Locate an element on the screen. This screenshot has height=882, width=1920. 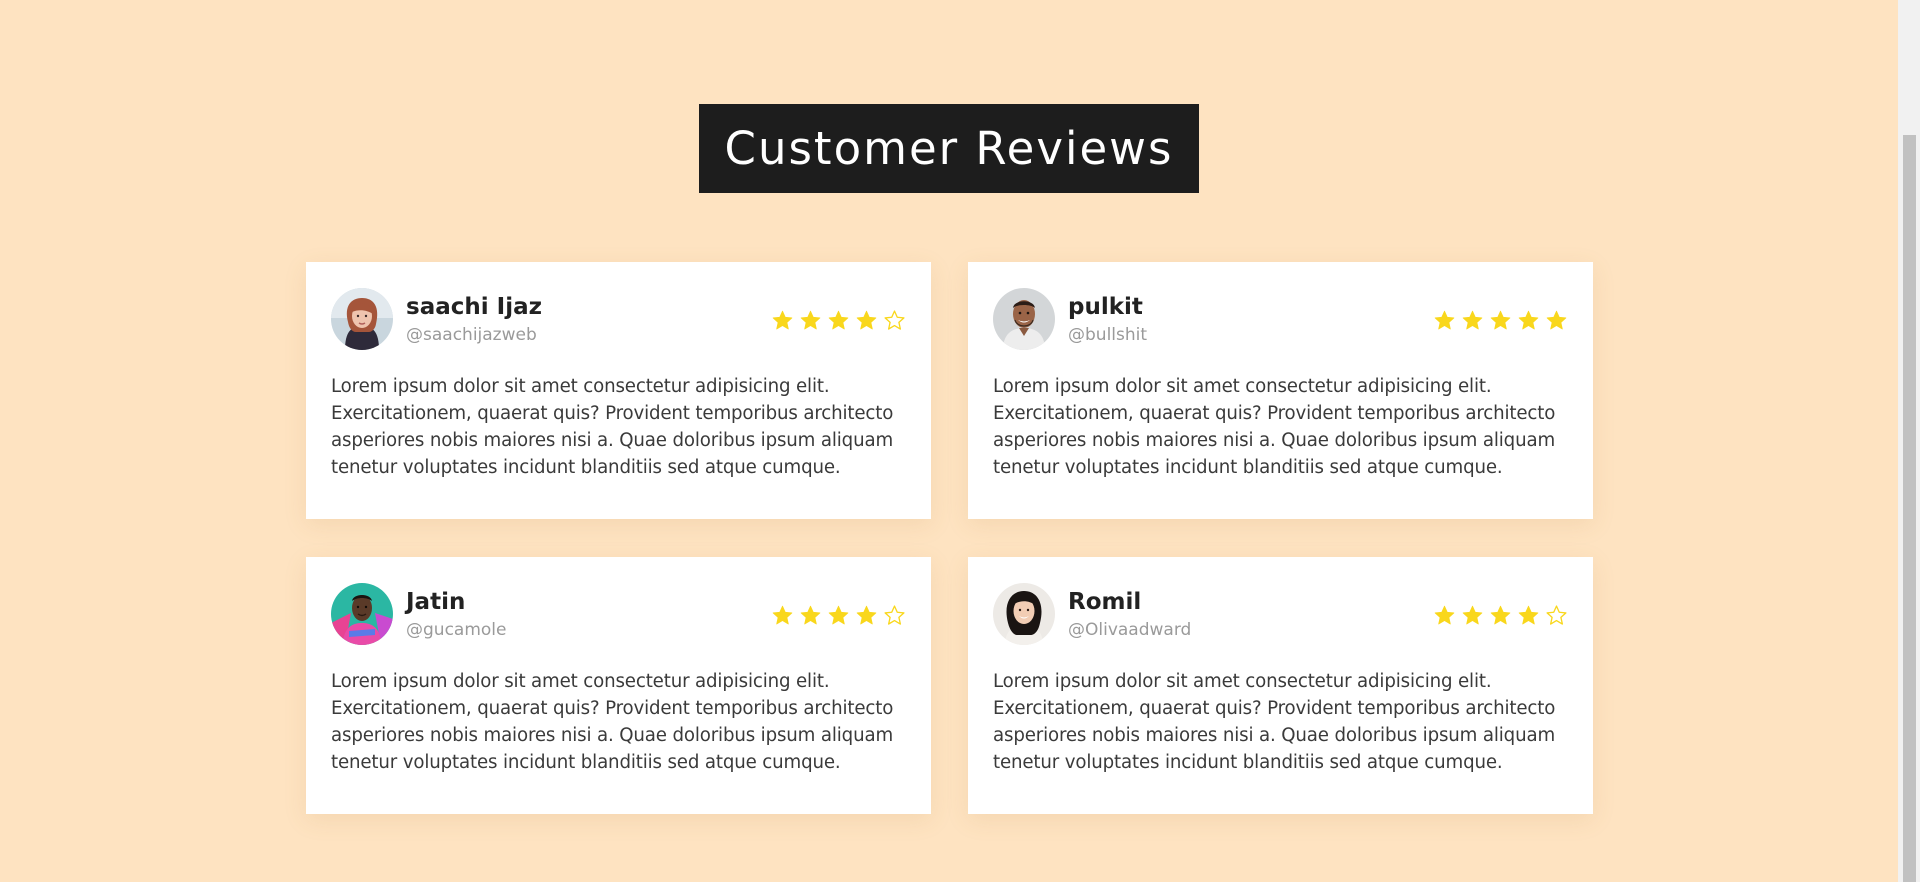
page-title: Customer Reviews is located at coordinates (949, 148).